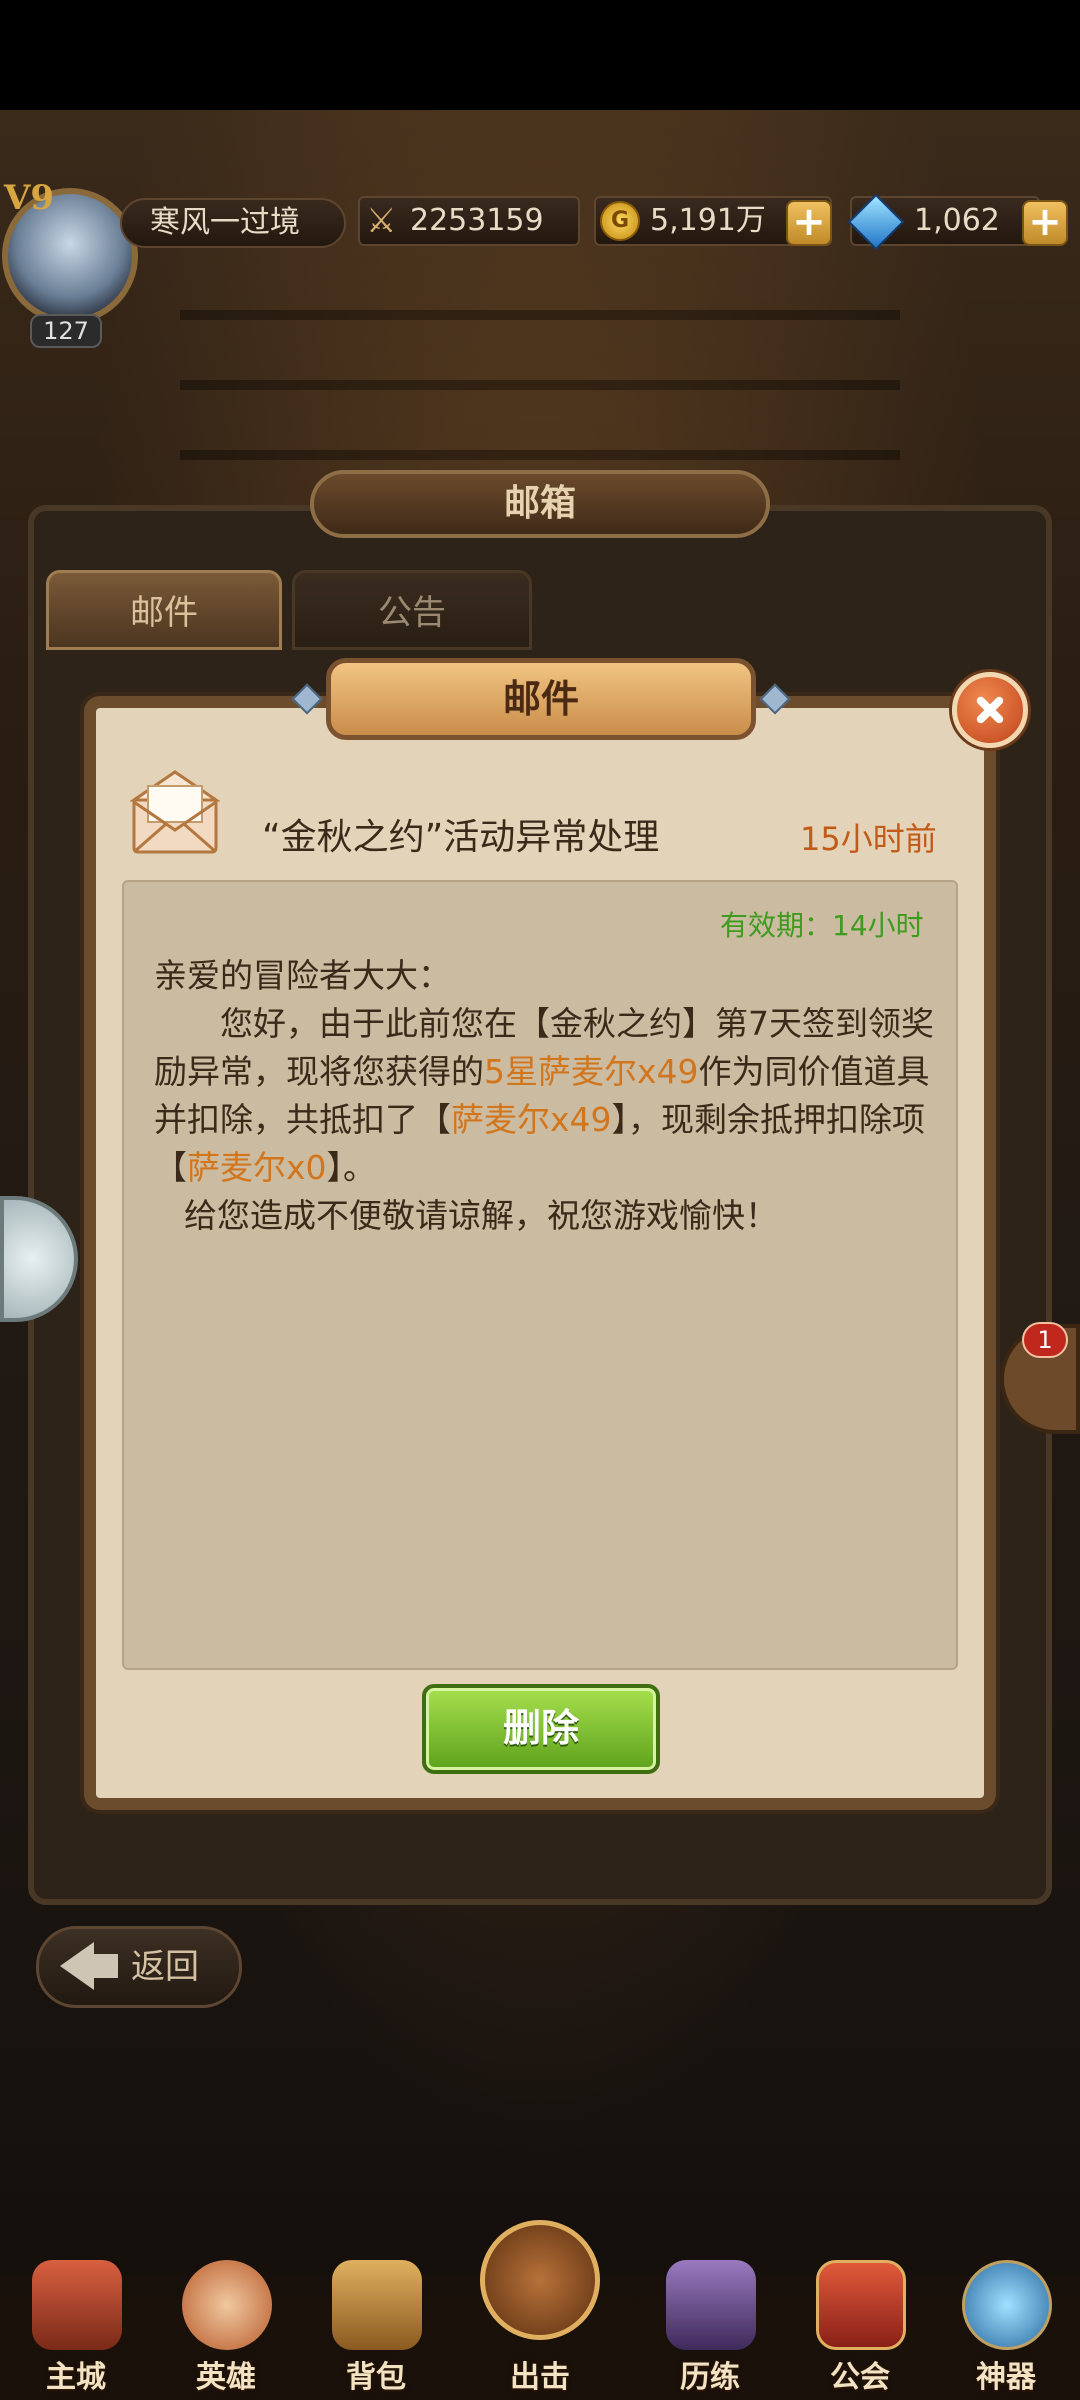  Describe the element at coordinates (868, 839) in the screenshot. I see `mail-time: 15小时前` at that location.